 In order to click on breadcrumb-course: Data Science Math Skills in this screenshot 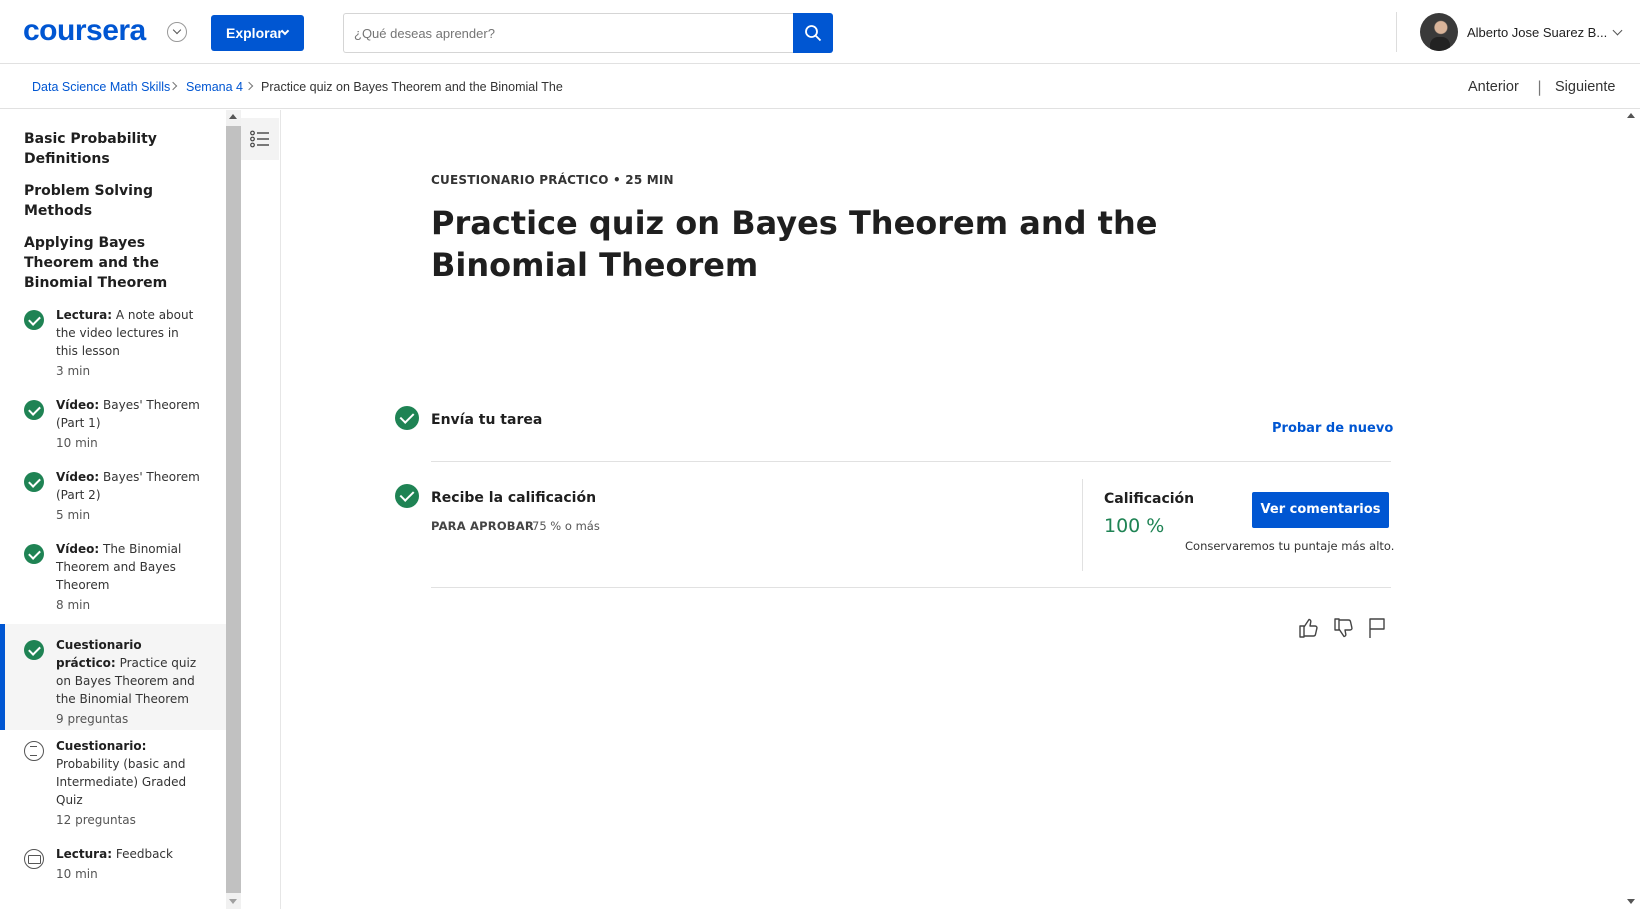, I will do `click(101, 87)`.